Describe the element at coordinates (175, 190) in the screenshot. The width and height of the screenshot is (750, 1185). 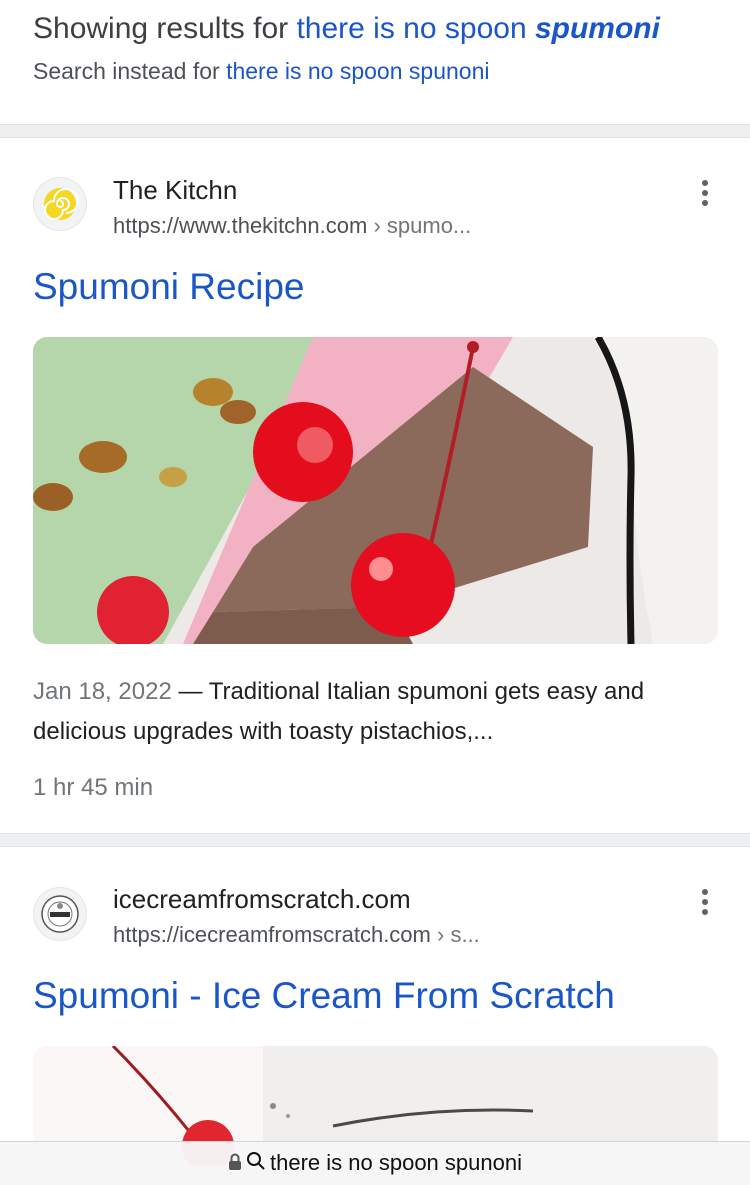
I see `site-name: The Kitchn` at that location.